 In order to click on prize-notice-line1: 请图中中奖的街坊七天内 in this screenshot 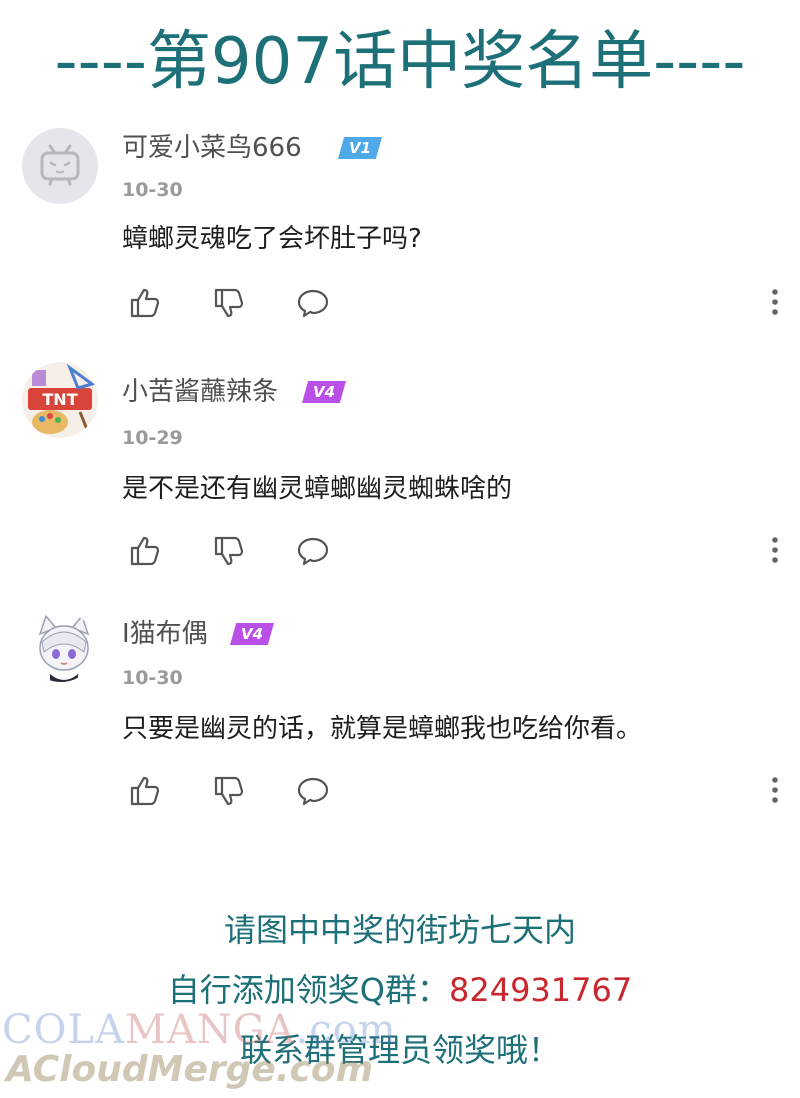, I will do `click(399, 930)`.